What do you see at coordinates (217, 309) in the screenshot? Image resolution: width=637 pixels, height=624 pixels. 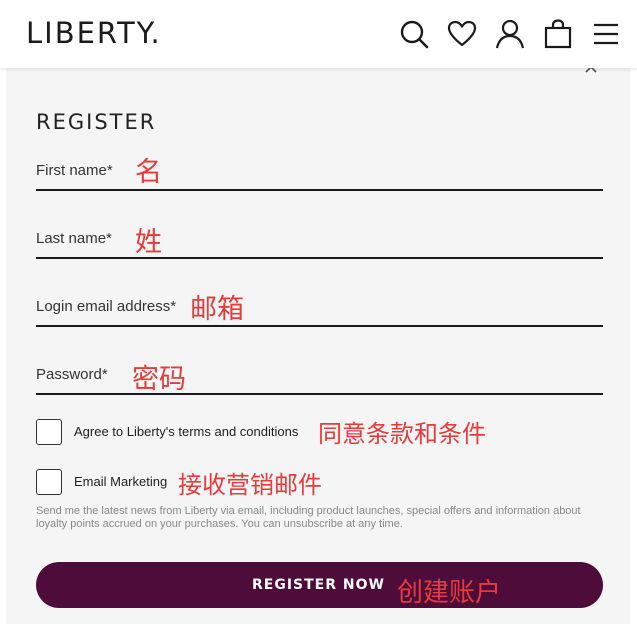 I see `email-annotation: 邮箱` at bounding box center [217, 309].